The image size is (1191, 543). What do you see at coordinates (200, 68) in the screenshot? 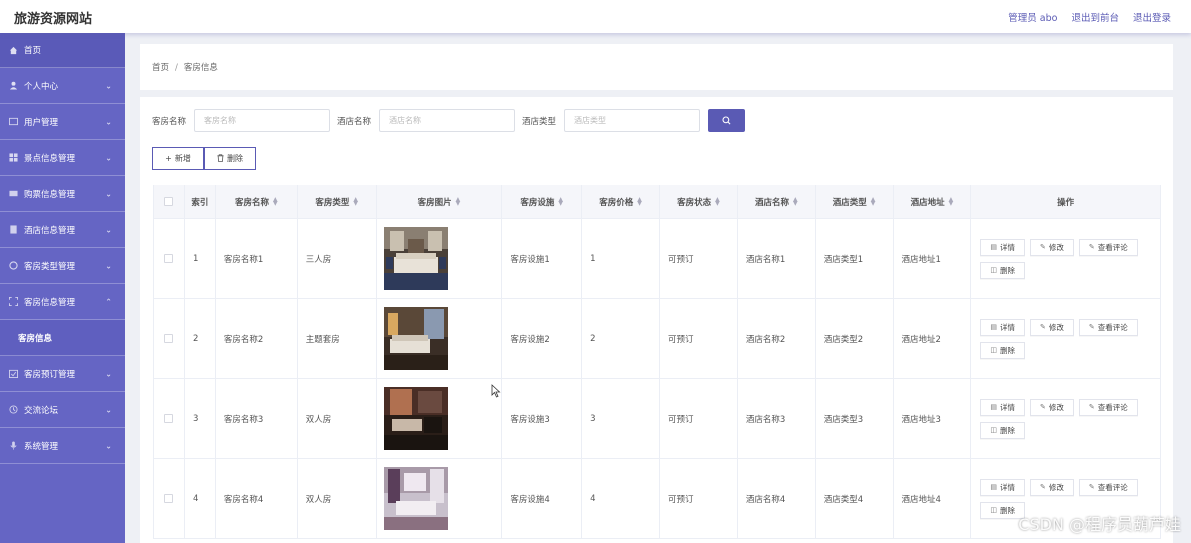
I see `breadcrumb-current: 客房信息` at bounding box center [200, 68].